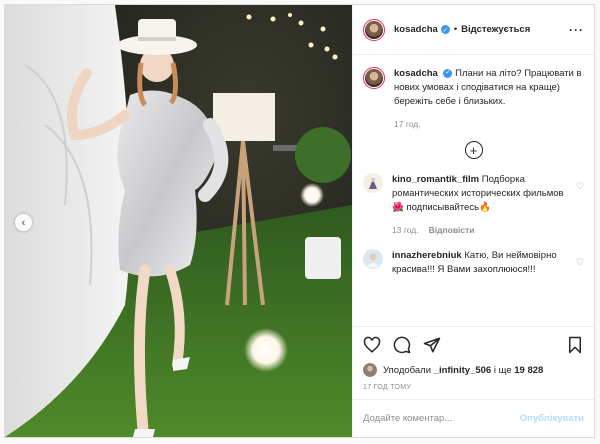  Describe the element at coordinates (402, 345) in the screenshot. I see `comment-icon` at that location.